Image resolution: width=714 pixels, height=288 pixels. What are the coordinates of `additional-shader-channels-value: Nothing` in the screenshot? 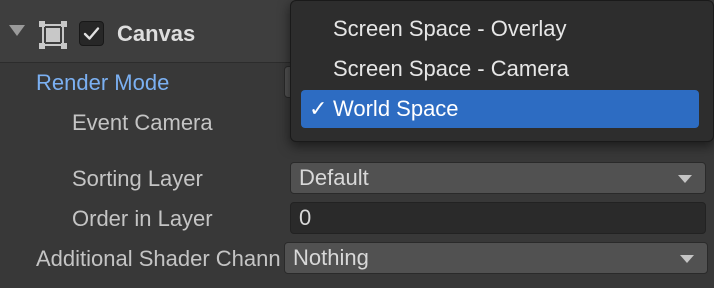 It's located at (331, 257).